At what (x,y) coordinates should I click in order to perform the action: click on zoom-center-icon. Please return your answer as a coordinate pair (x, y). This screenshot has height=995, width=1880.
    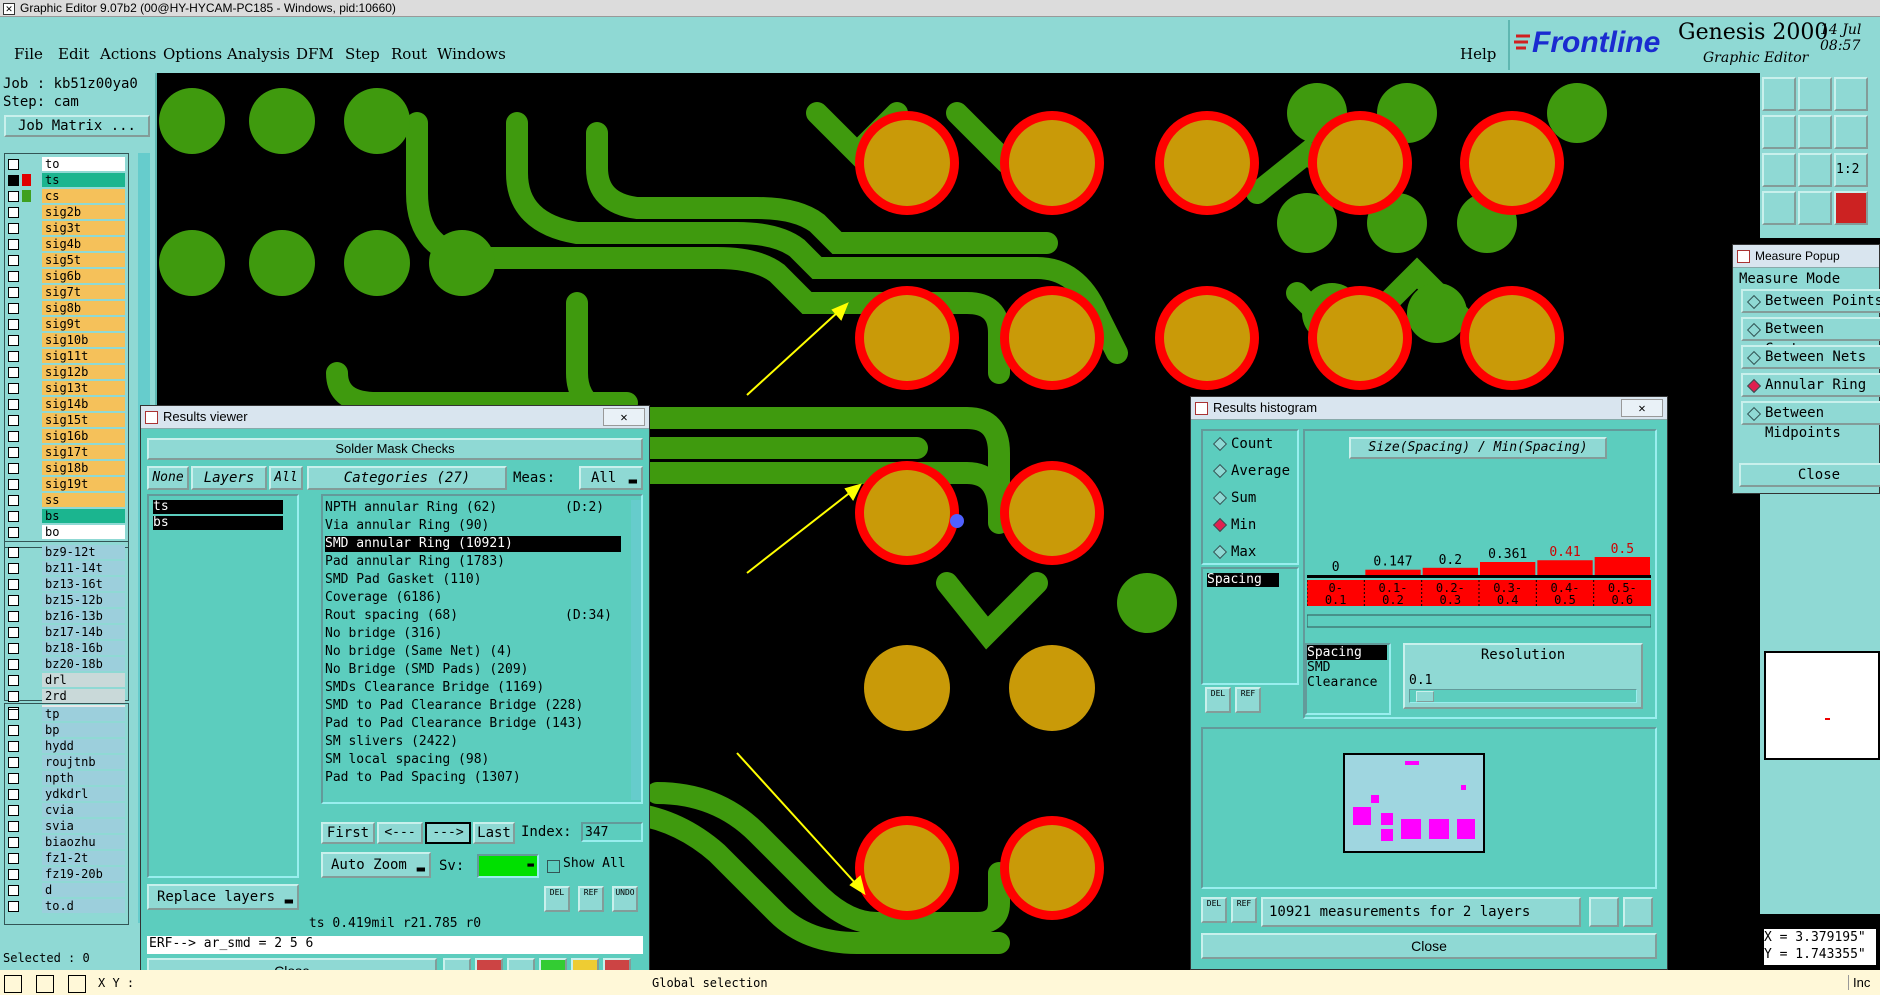
    Looking at the image, I should click on (1815, 170).